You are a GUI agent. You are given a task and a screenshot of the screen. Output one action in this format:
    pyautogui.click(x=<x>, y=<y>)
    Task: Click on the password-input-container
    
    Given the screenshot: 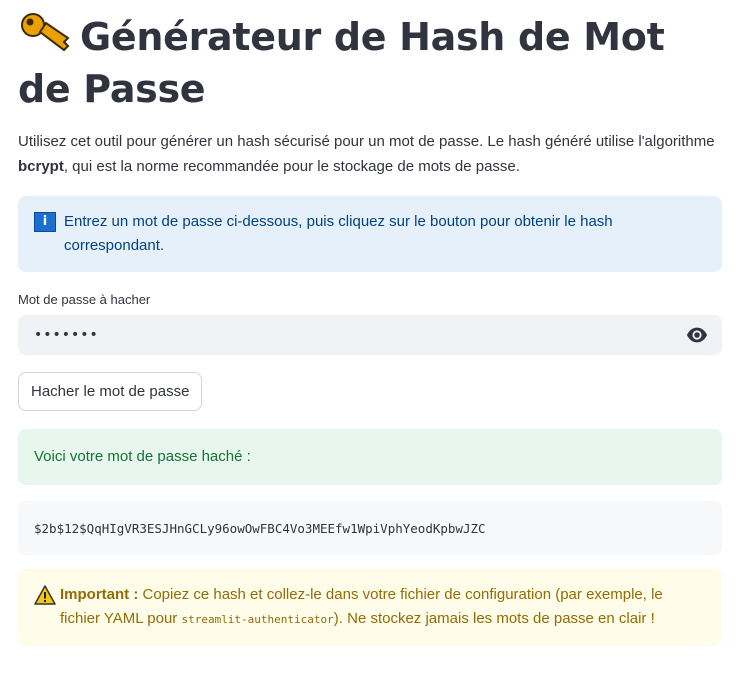 What is the action you would take?
    pyautogui.click(x=370, y=335)
    